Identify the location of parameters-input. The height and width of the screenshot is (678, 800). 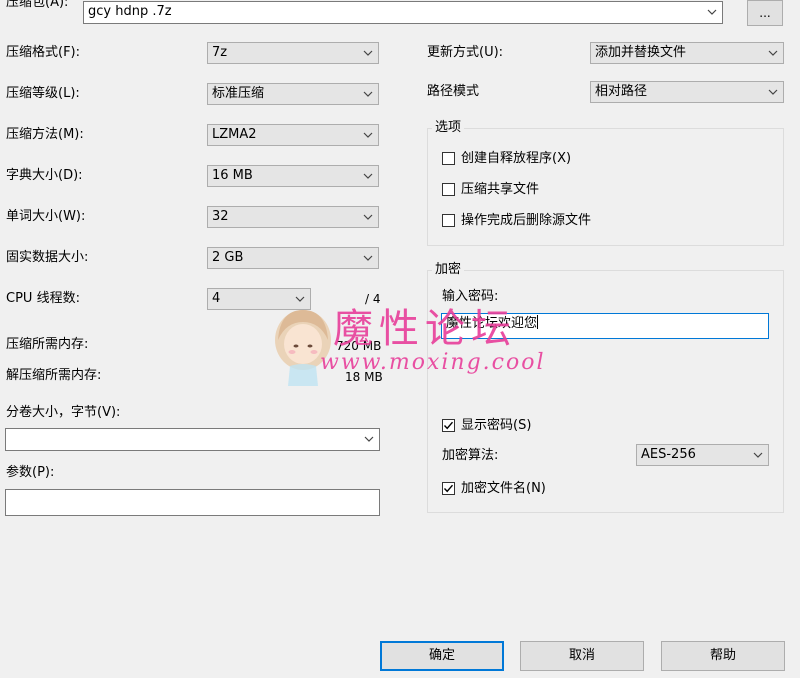
(192, 502).